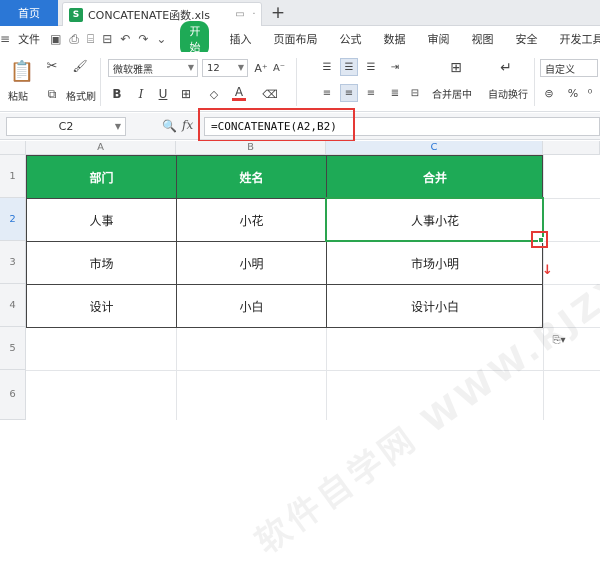 This screenshot has height=563, width=600. Describe the element at coordinates (371, 93) in the screenshot. I see `align-right-icon: ≡` at that location.